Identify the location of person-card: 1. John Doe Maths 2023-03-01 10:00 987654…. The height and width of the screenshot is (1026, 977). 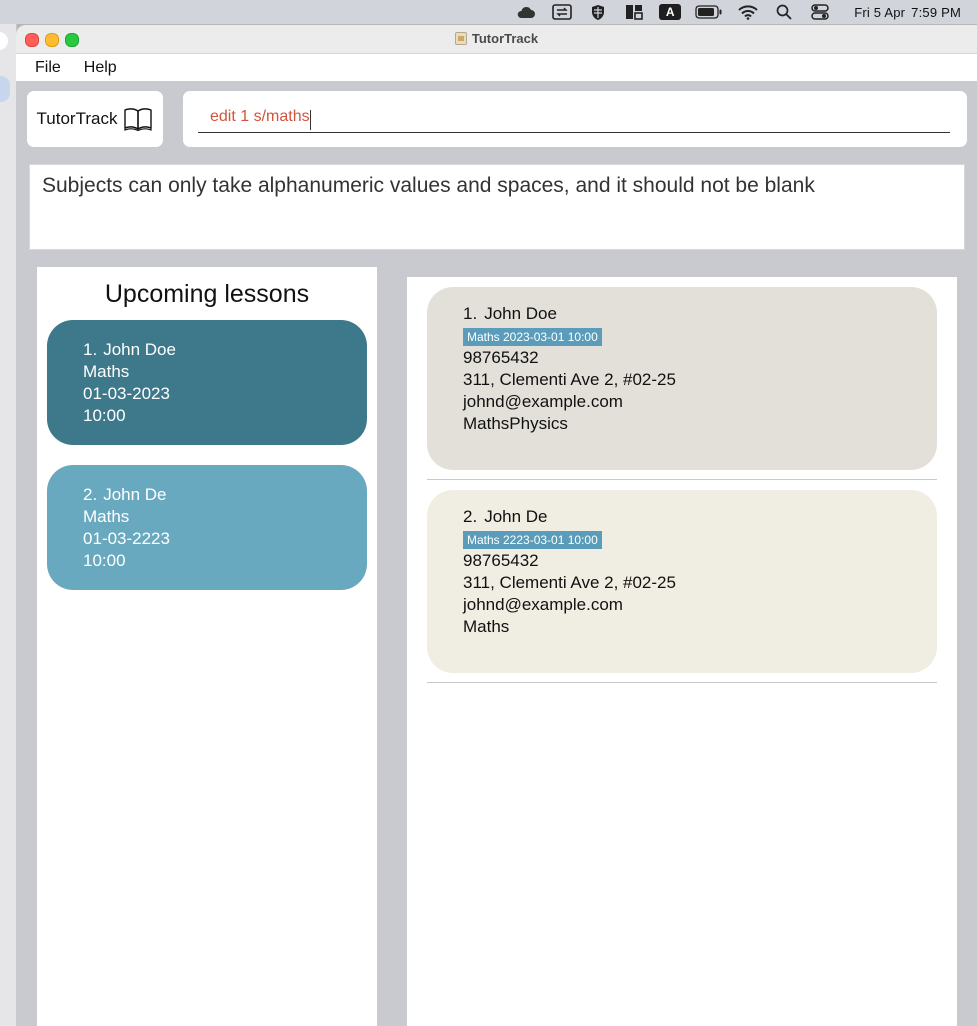
(682, 378).